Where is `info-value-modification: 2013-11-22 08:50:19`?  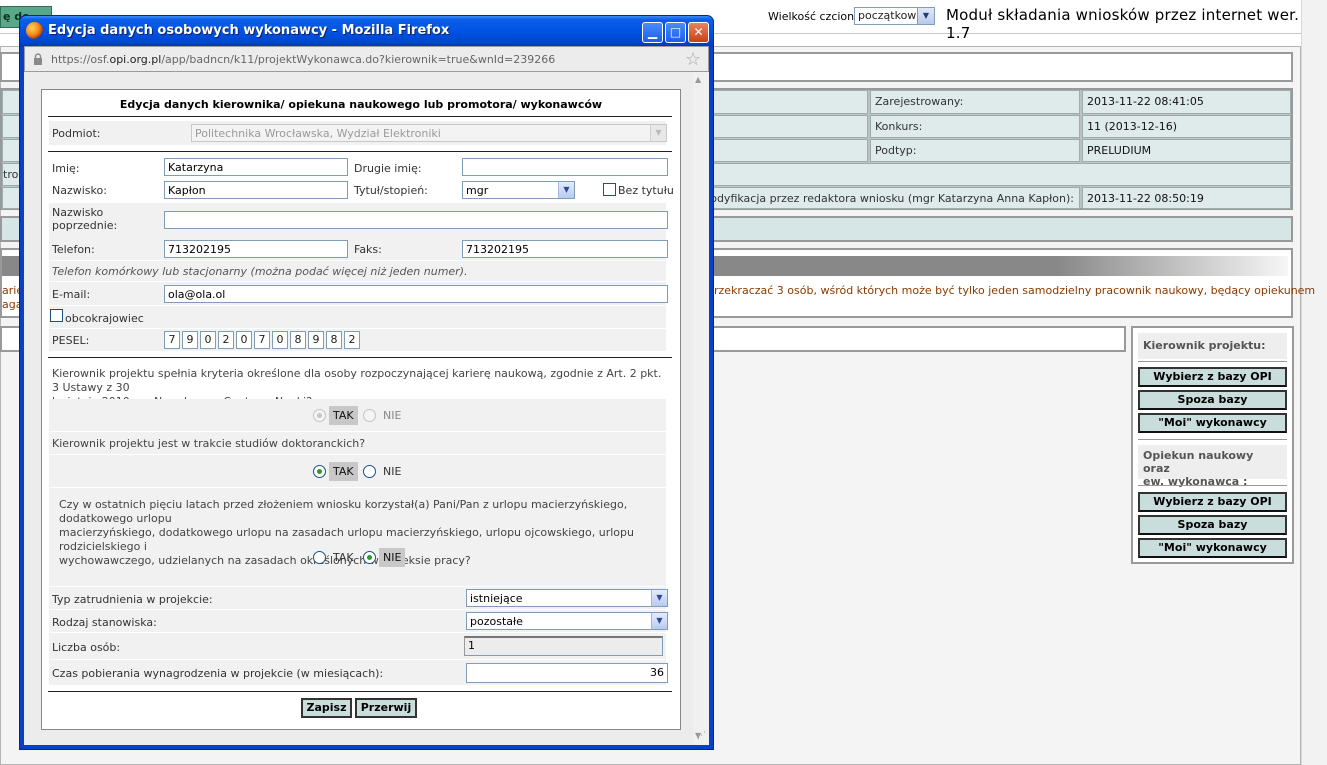 info-value-modification: 2013-11-22 08:50:19 is located at coordinates (1186, 198).